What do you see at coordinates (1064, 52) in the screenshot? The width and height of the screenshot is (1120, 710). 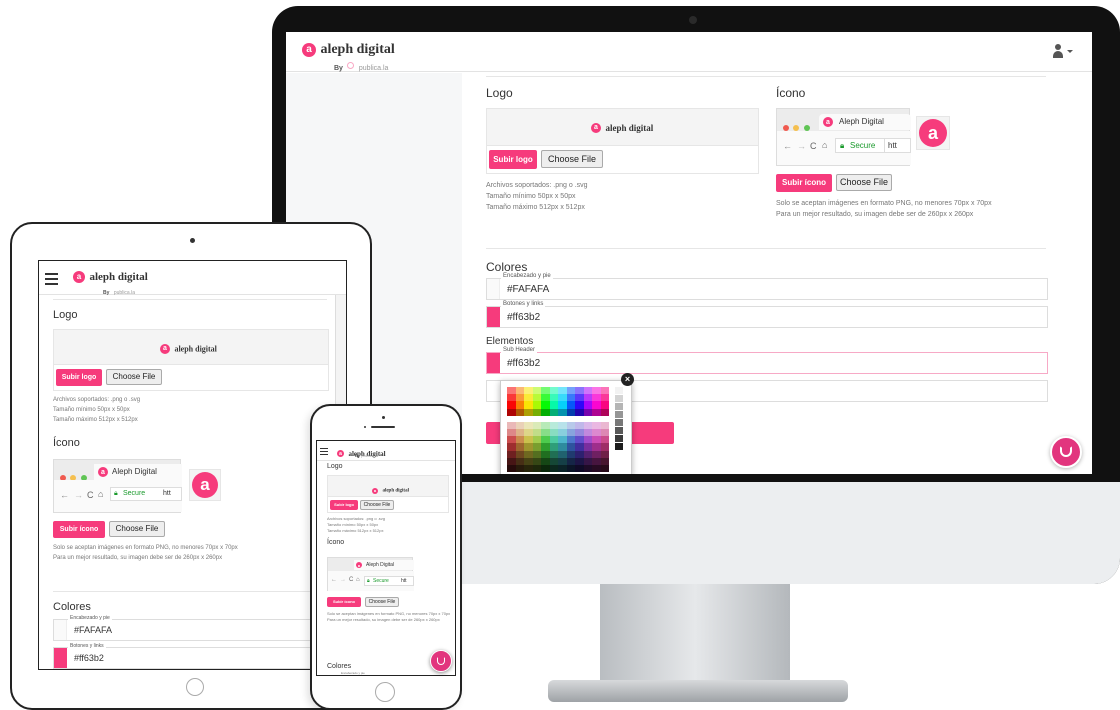 I see `user-menu` at bounding box center [1064, 52].